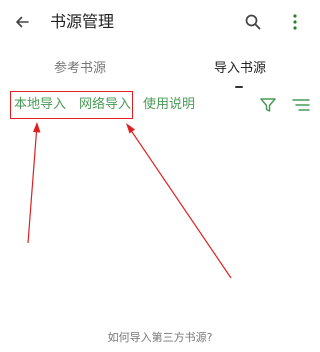  I want to click on arrow-left-icon, so click(22, 22).